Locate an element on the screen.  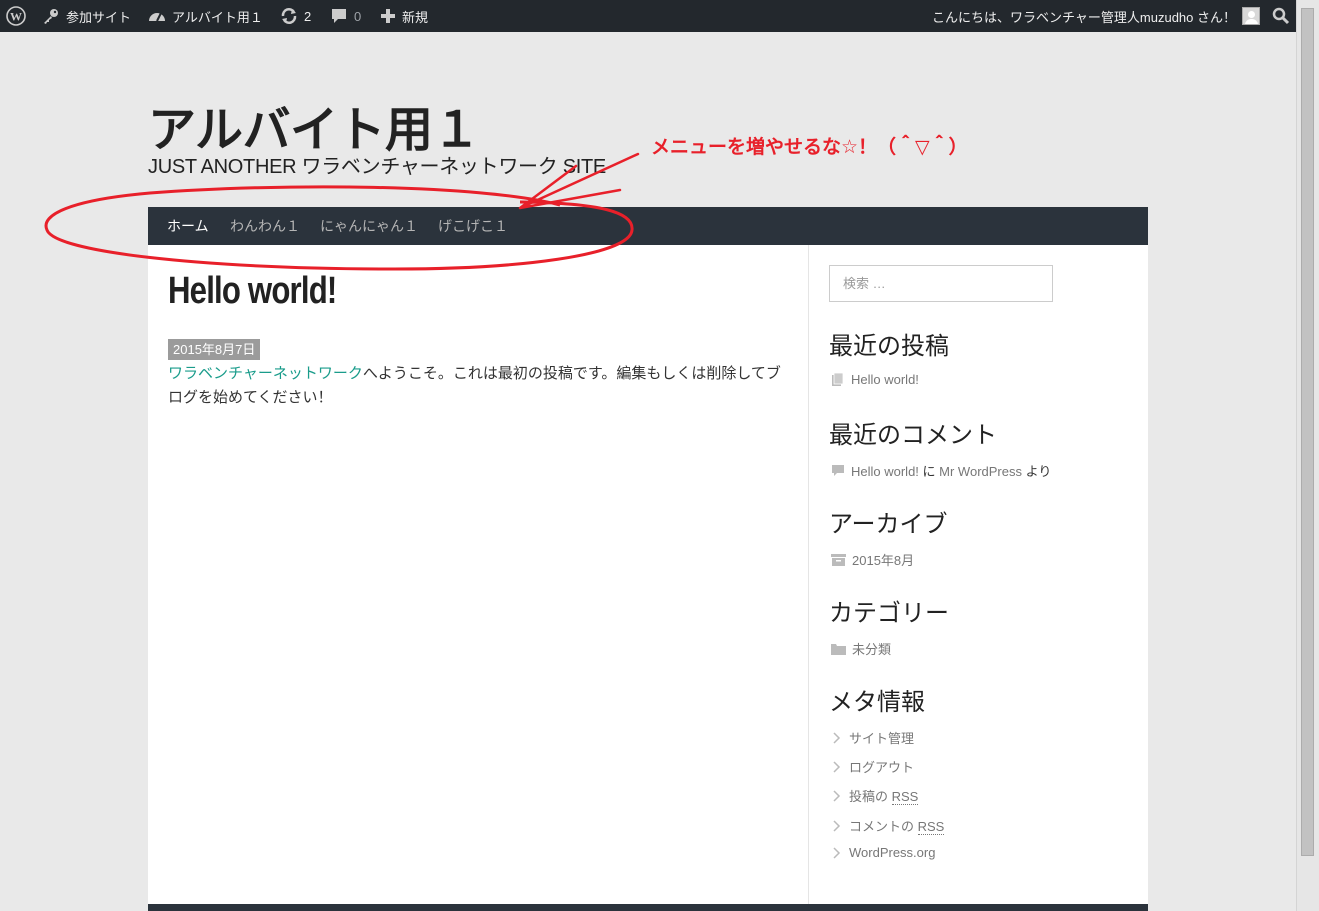
comment-icon is located at coordinates (838, 470).